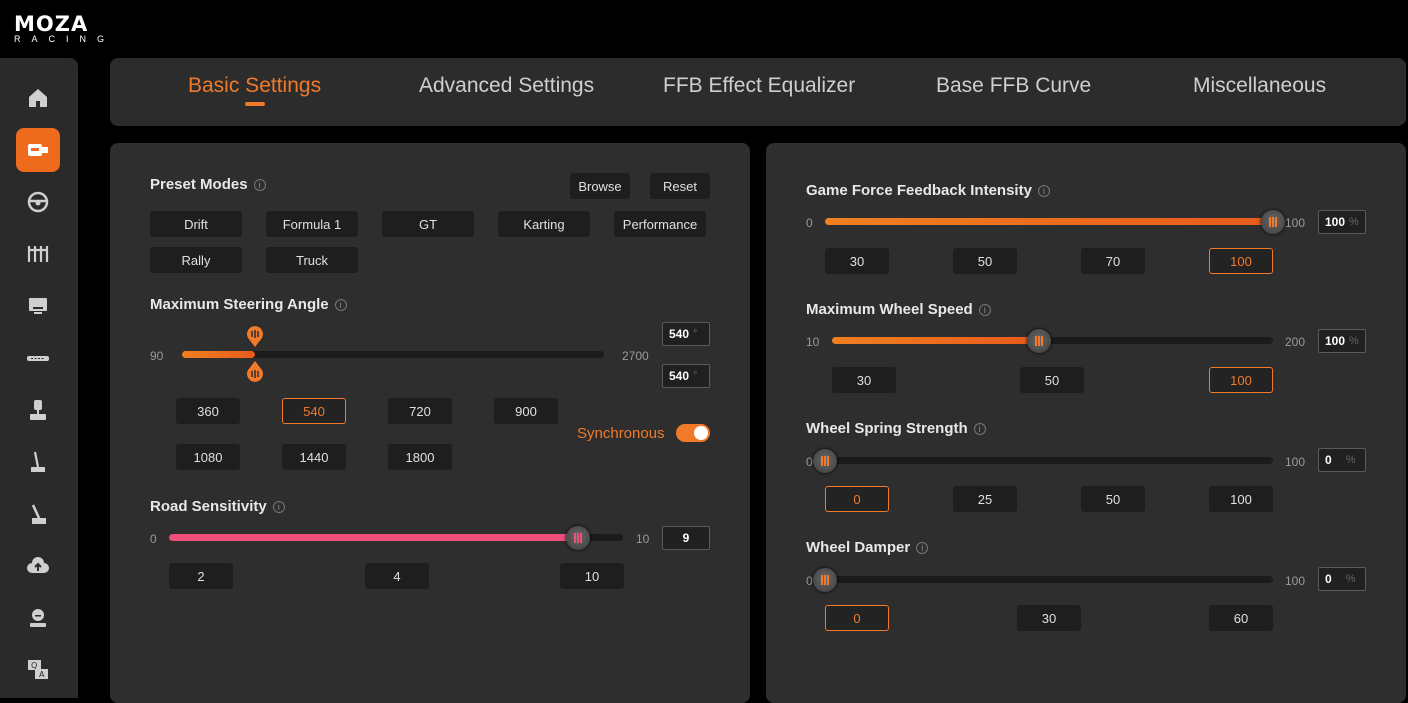 The height and width of the screenshot is (703, 1408). What do you see at coordinates (526, 411) in the screenshot?
I see `steering-preset-900: 900` at bounding box center [526, 411].